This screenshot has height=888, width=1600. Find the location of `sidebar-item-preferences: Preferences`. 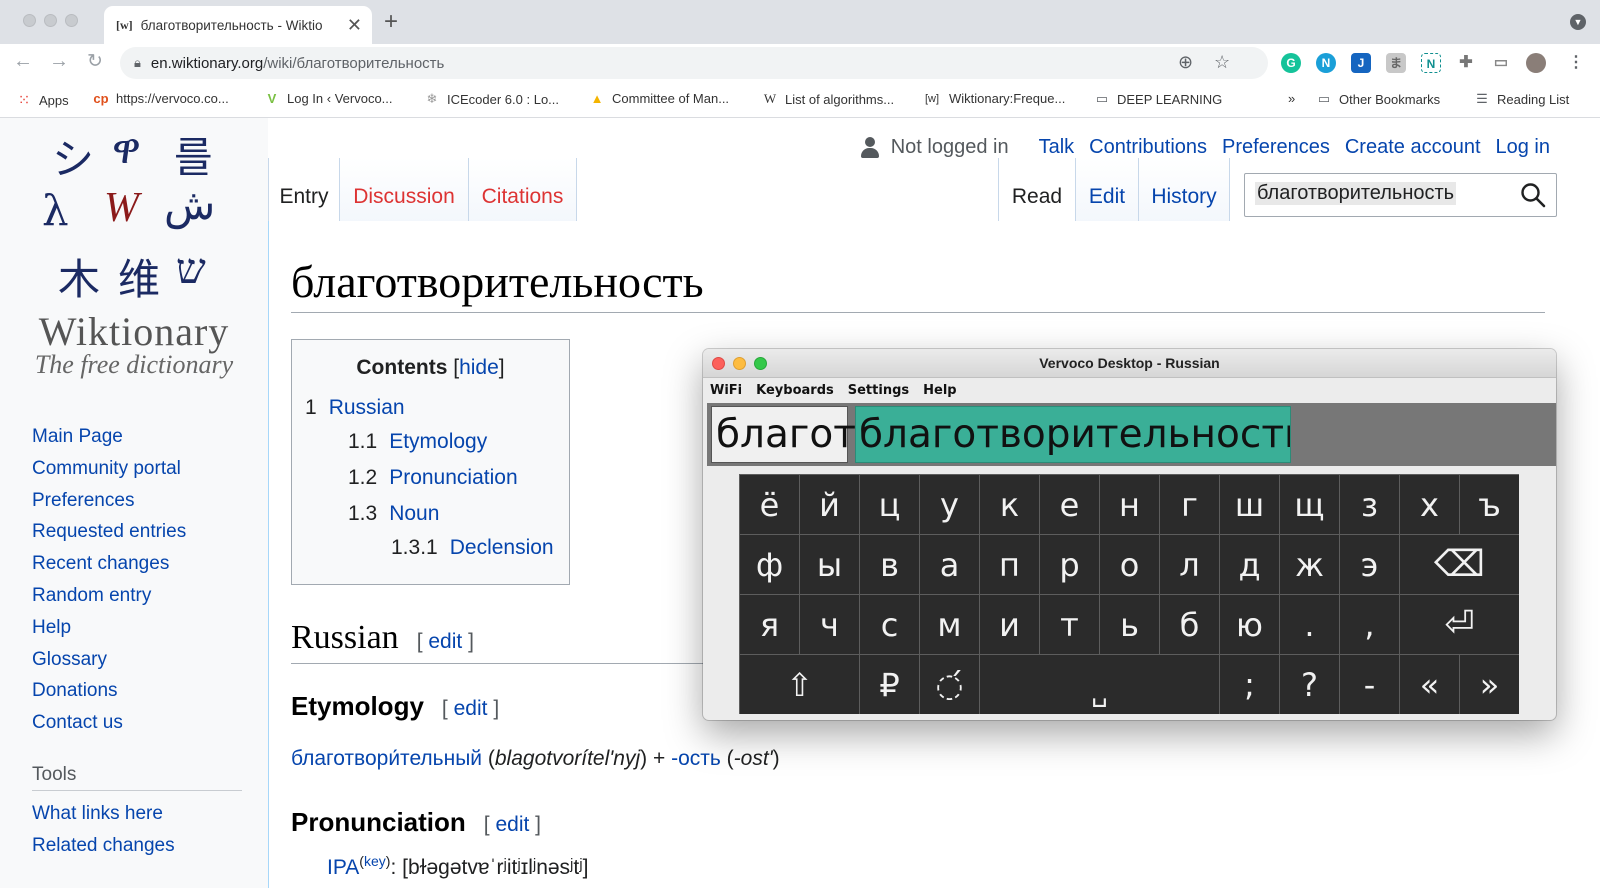

sidebar-item-preferences: Preferences is located at coordinates (109, 501).